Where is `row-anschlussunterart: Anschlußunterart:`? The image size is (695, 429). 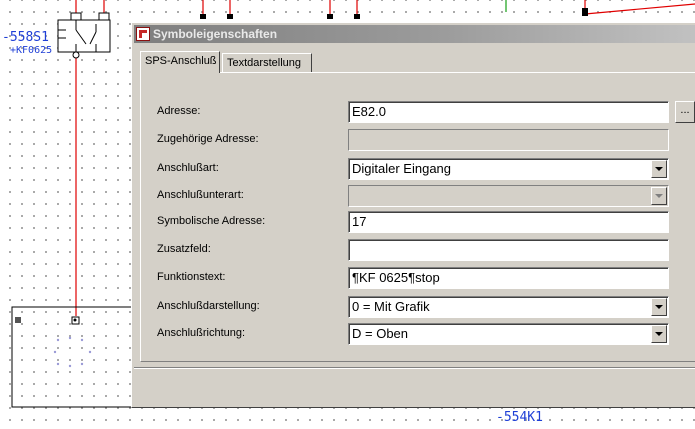 row-anschlussunterart: Anschlußunterart: is located at coordinates (413, 196).